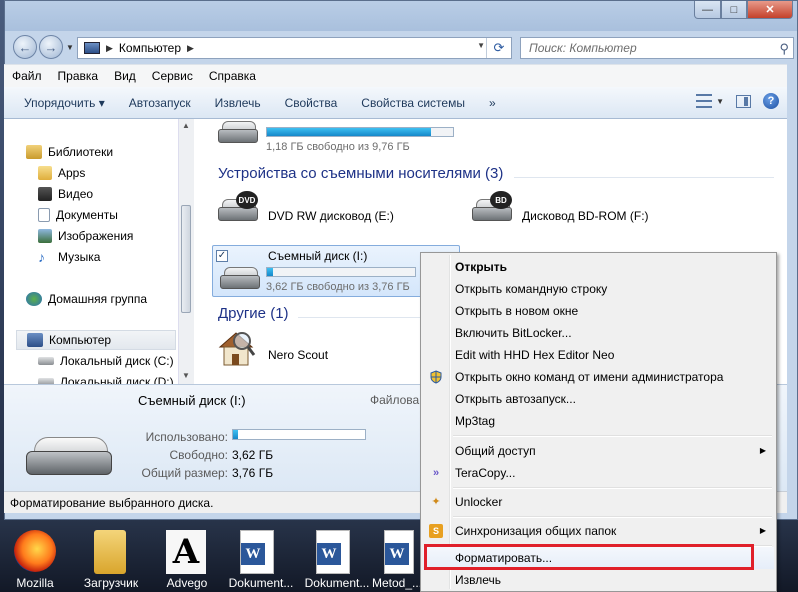 The width and height of the screenshot is (798, 592). I want to click on scrollbar-thumb, so click(186, 259).